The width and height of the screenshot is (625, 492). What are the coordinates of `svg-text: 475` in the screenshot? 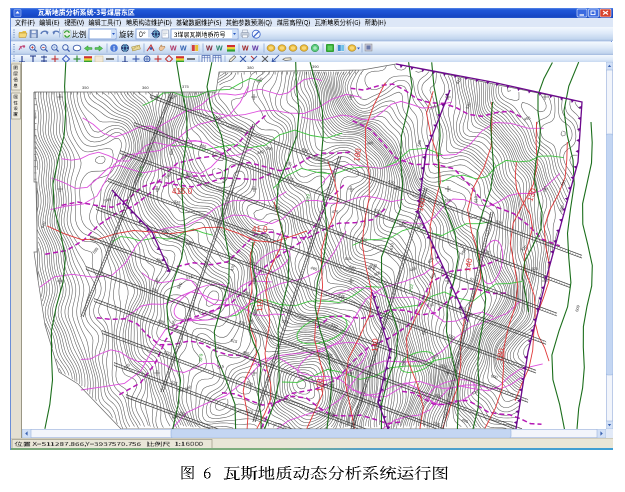 It's located at (336, 211).